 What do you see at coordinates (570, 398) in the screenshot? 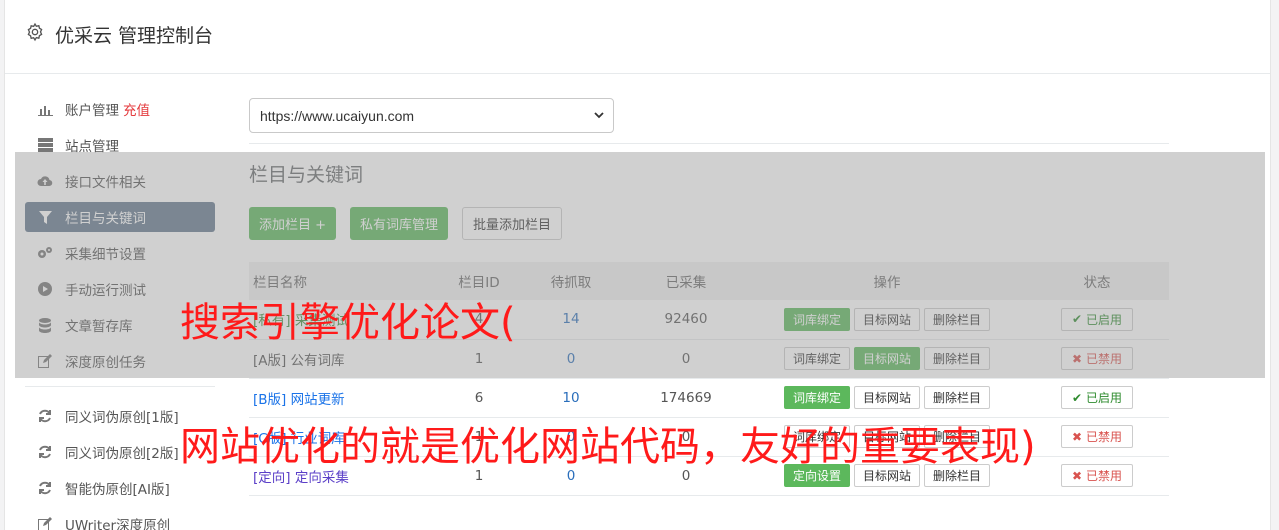
I see `pending-count: 10` at bounding box center [570, 398].